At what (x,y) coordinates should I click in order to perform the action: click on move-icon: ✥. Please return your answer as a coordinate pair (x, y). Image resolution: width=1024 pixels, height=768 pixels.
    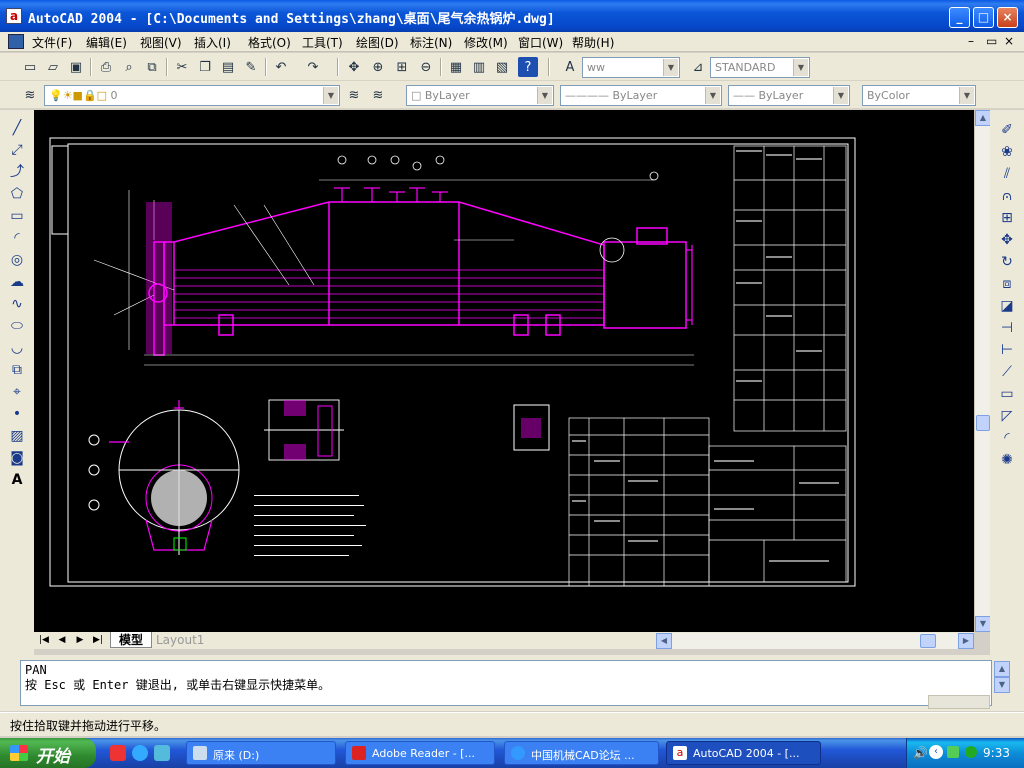
    Looking at the image, I should click on (1007, 240).